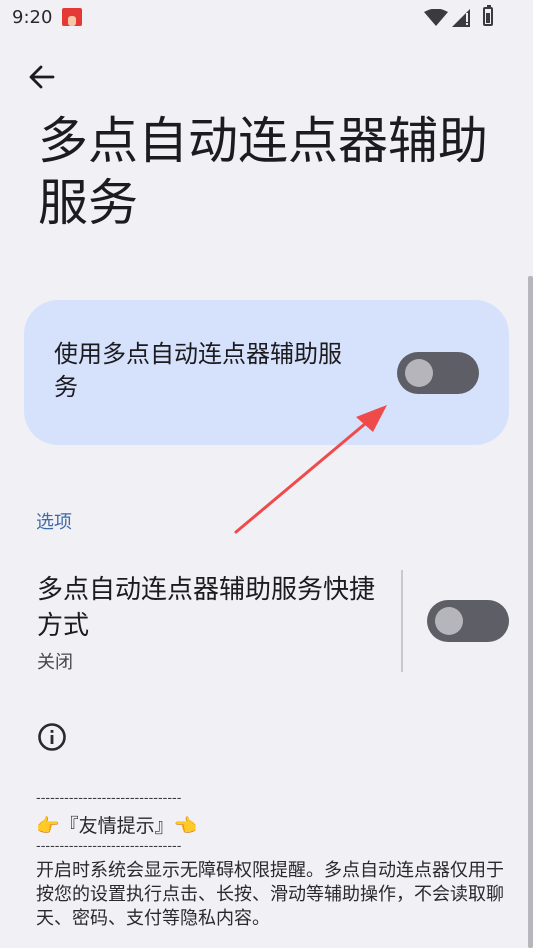  What do you see at coordinates (530, 612) in the screenshot?
I see `scrollbar` at bounding box center [530, 612].